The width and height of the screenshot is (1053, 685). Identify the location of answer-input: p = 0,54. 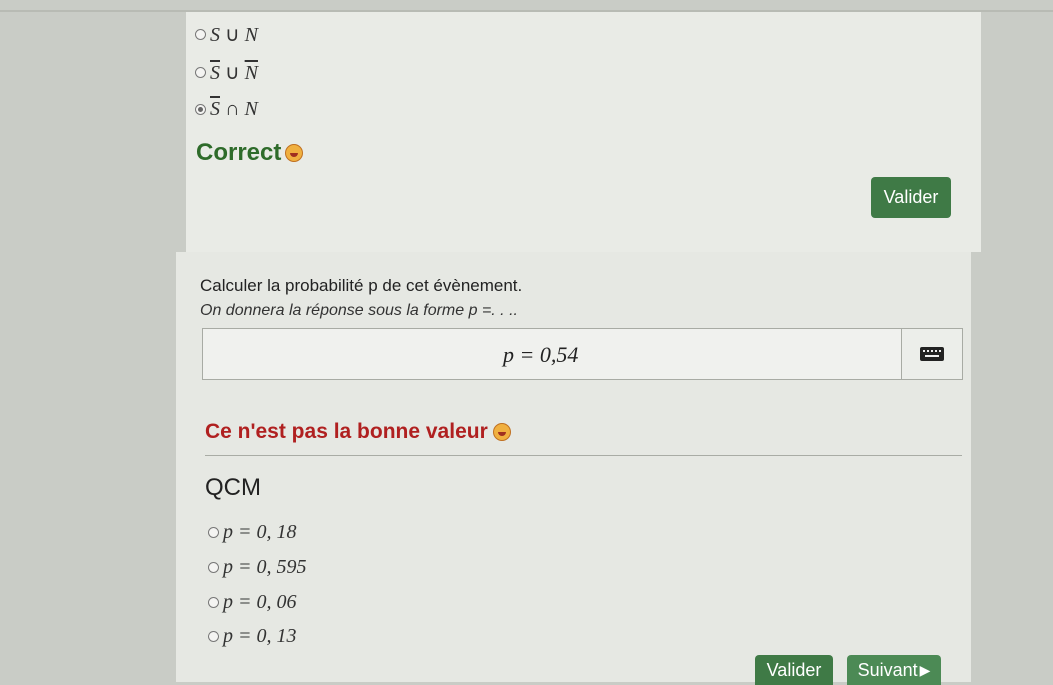
(552, 354).